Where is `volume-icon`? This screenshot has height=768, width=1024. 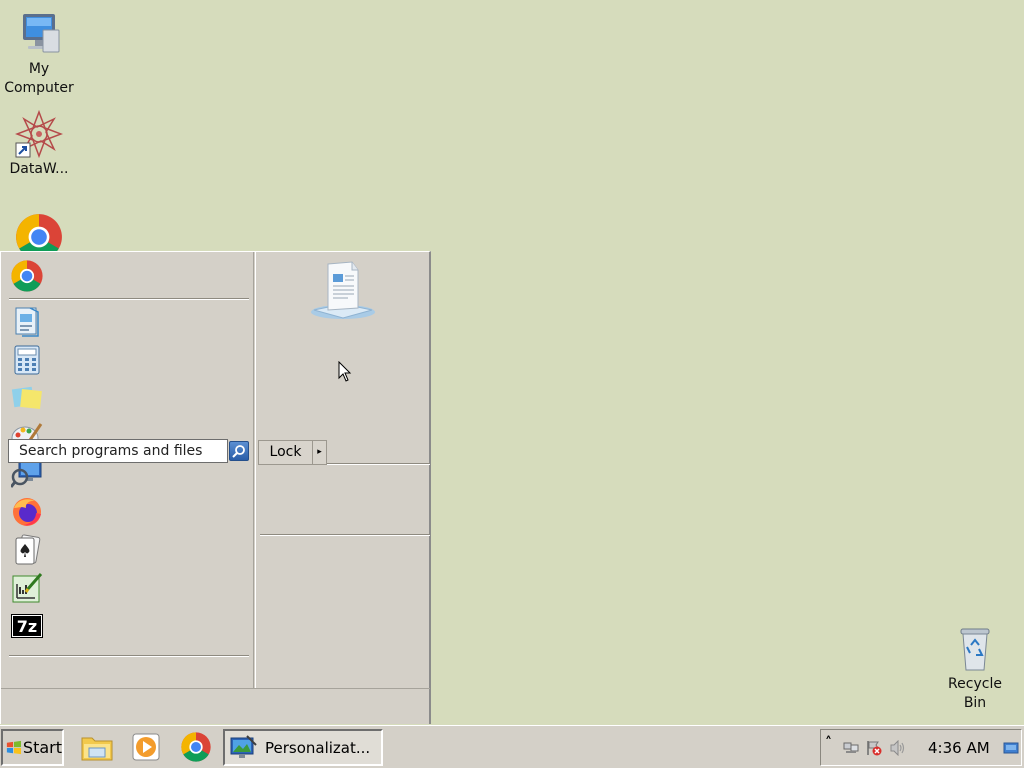 volume-icon is located at coordinates (898, 748).